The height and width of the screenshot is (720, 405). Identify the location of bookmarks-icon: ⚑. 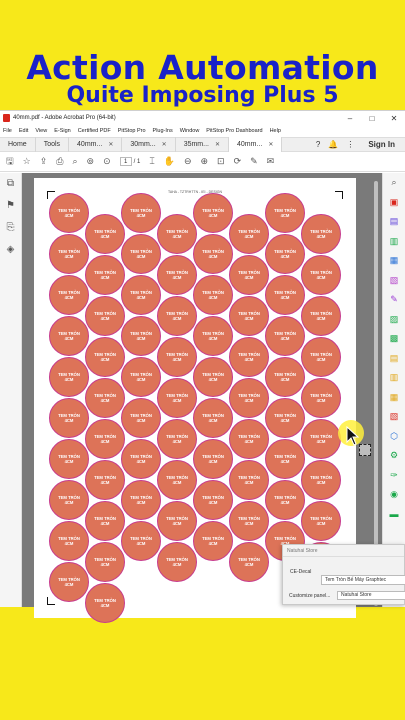
(10, 206).